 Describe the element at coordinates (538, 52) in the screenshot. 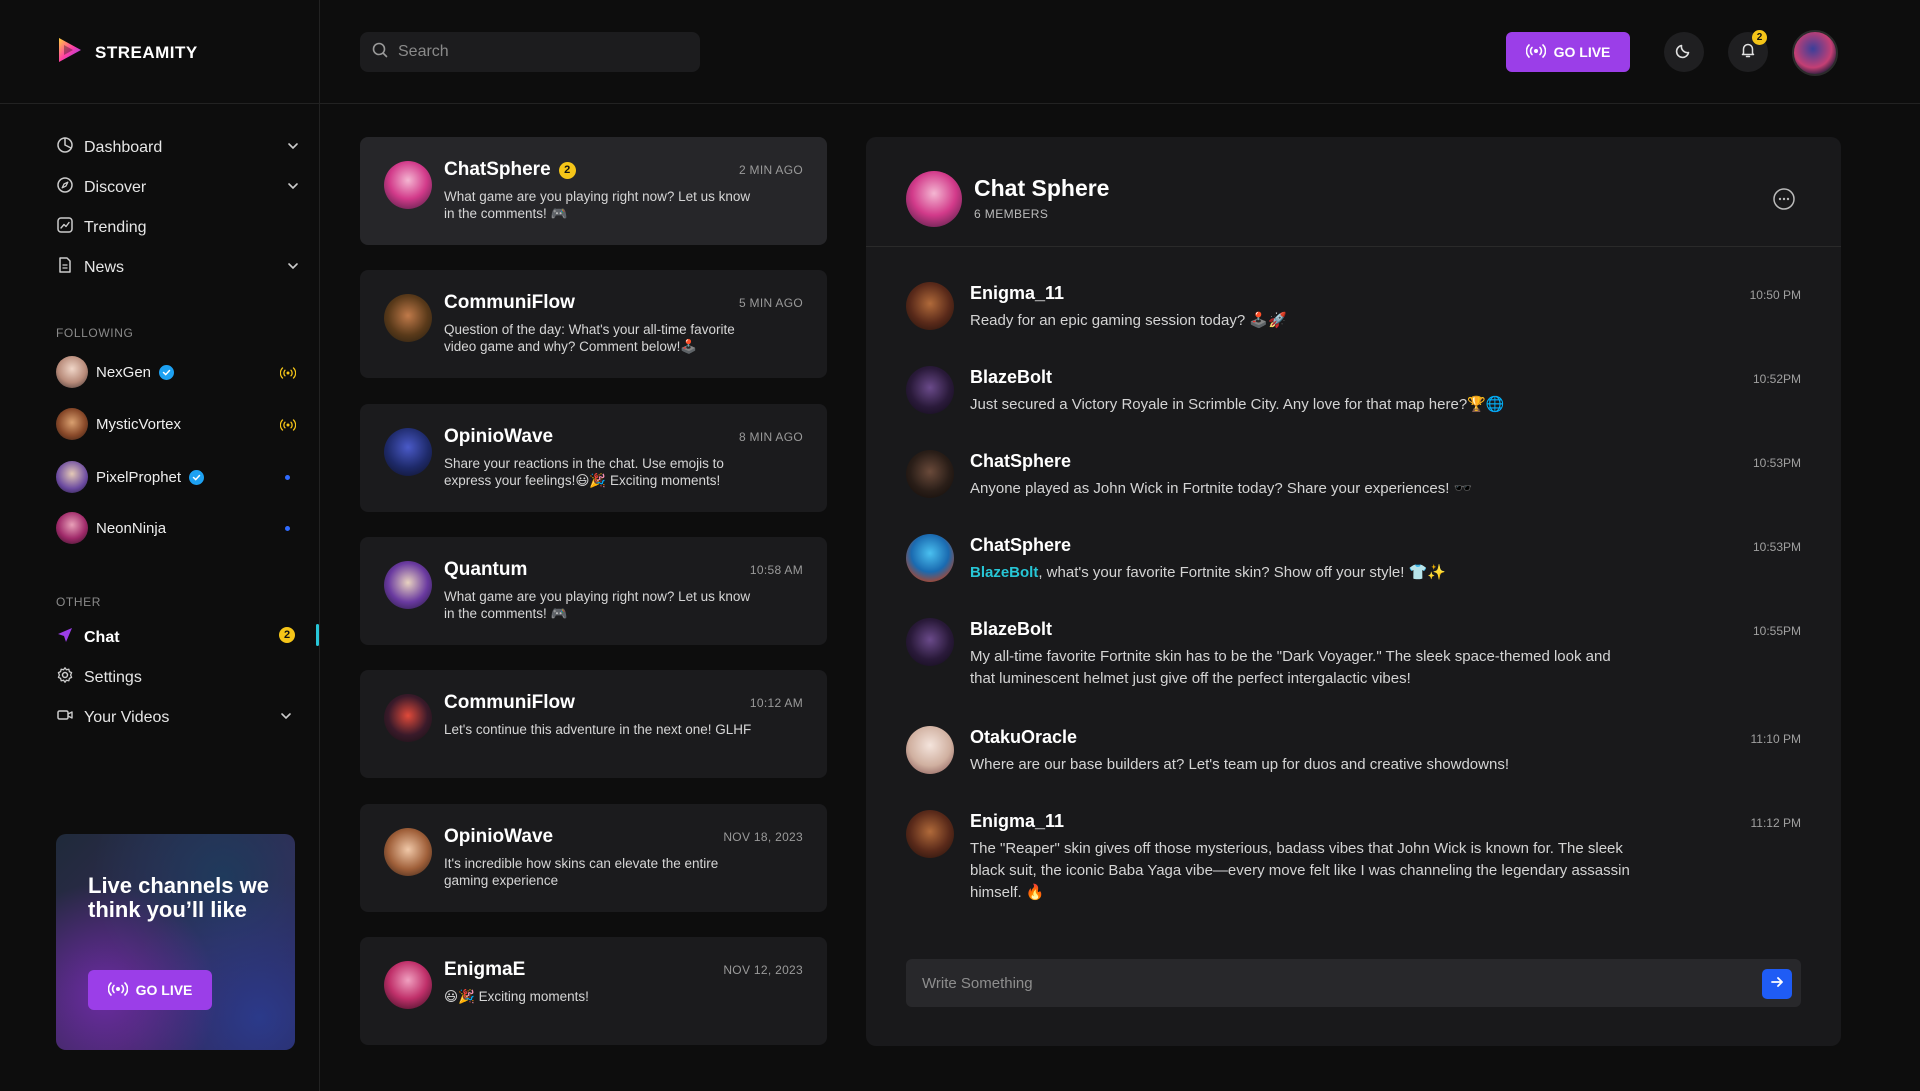

I see `search-input` at that location.